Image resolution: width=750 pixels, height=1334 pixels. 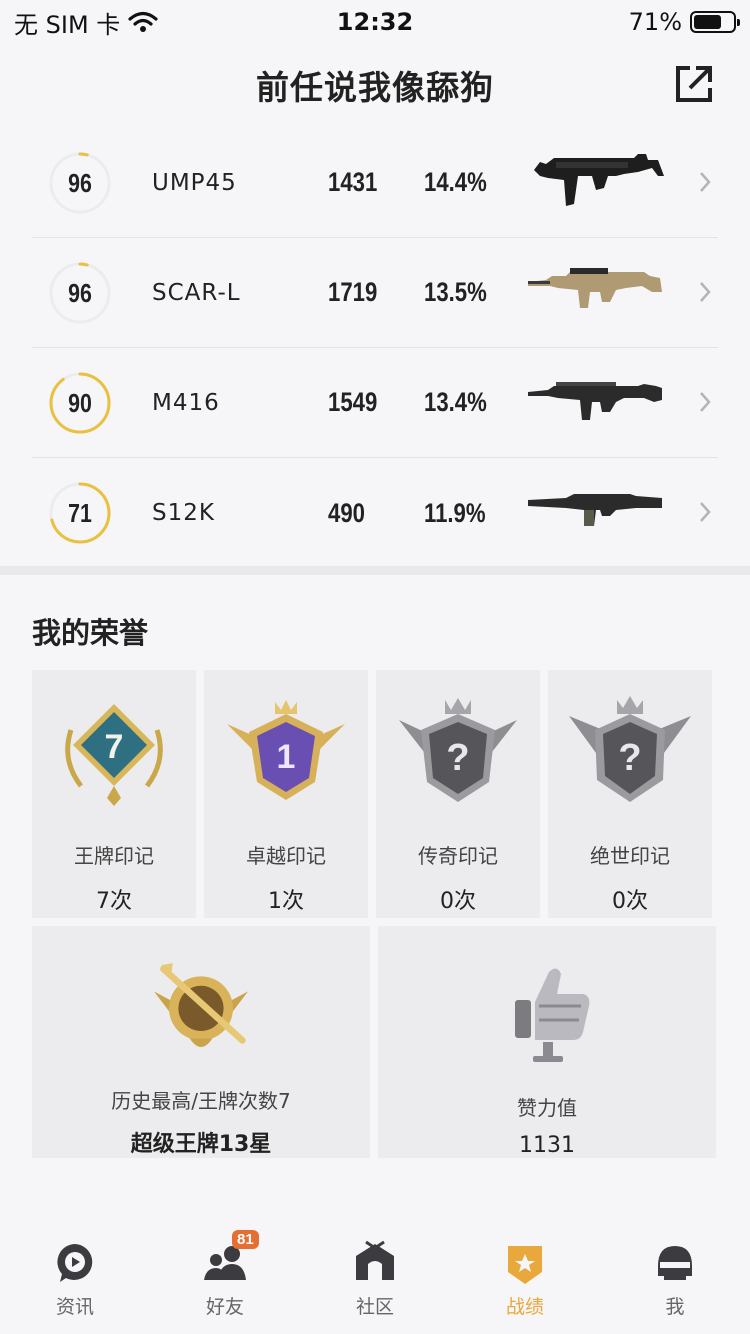 I want to click on weapon-row: 96 UMP45 1431 14.4%, so click(x=375, y=183).